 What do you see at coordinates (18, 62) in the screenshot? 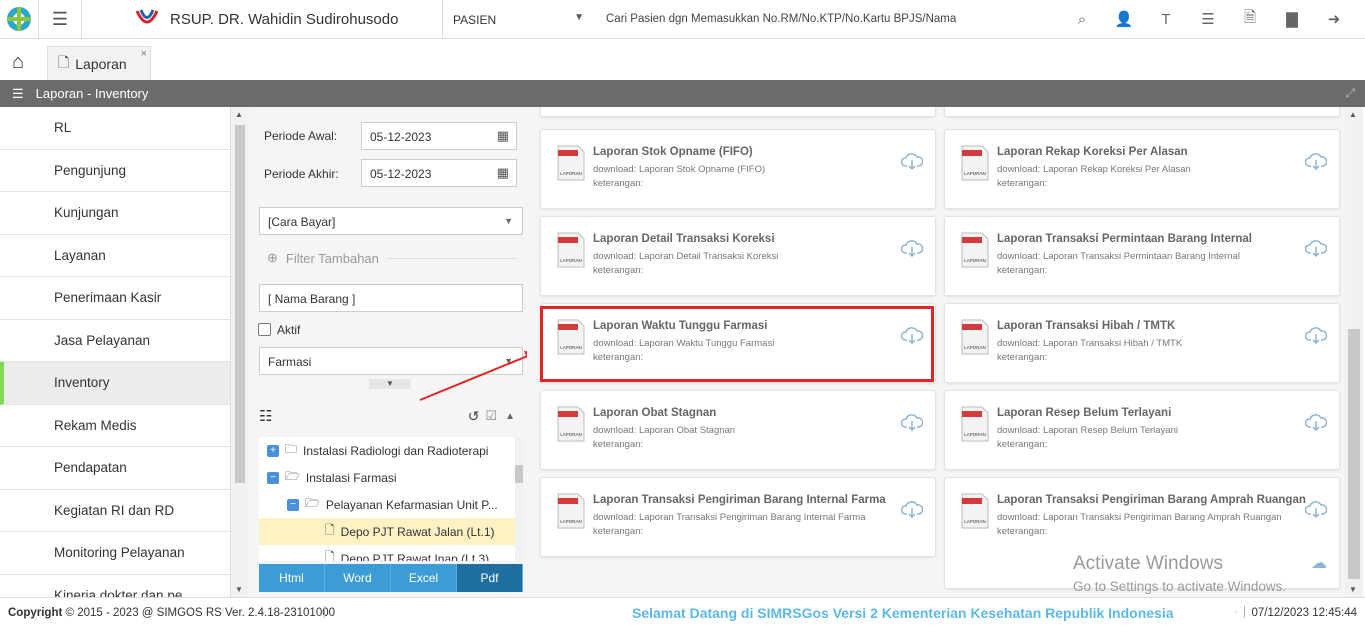
I see `home-icon: ⌂` at bounding box center [18, 62].